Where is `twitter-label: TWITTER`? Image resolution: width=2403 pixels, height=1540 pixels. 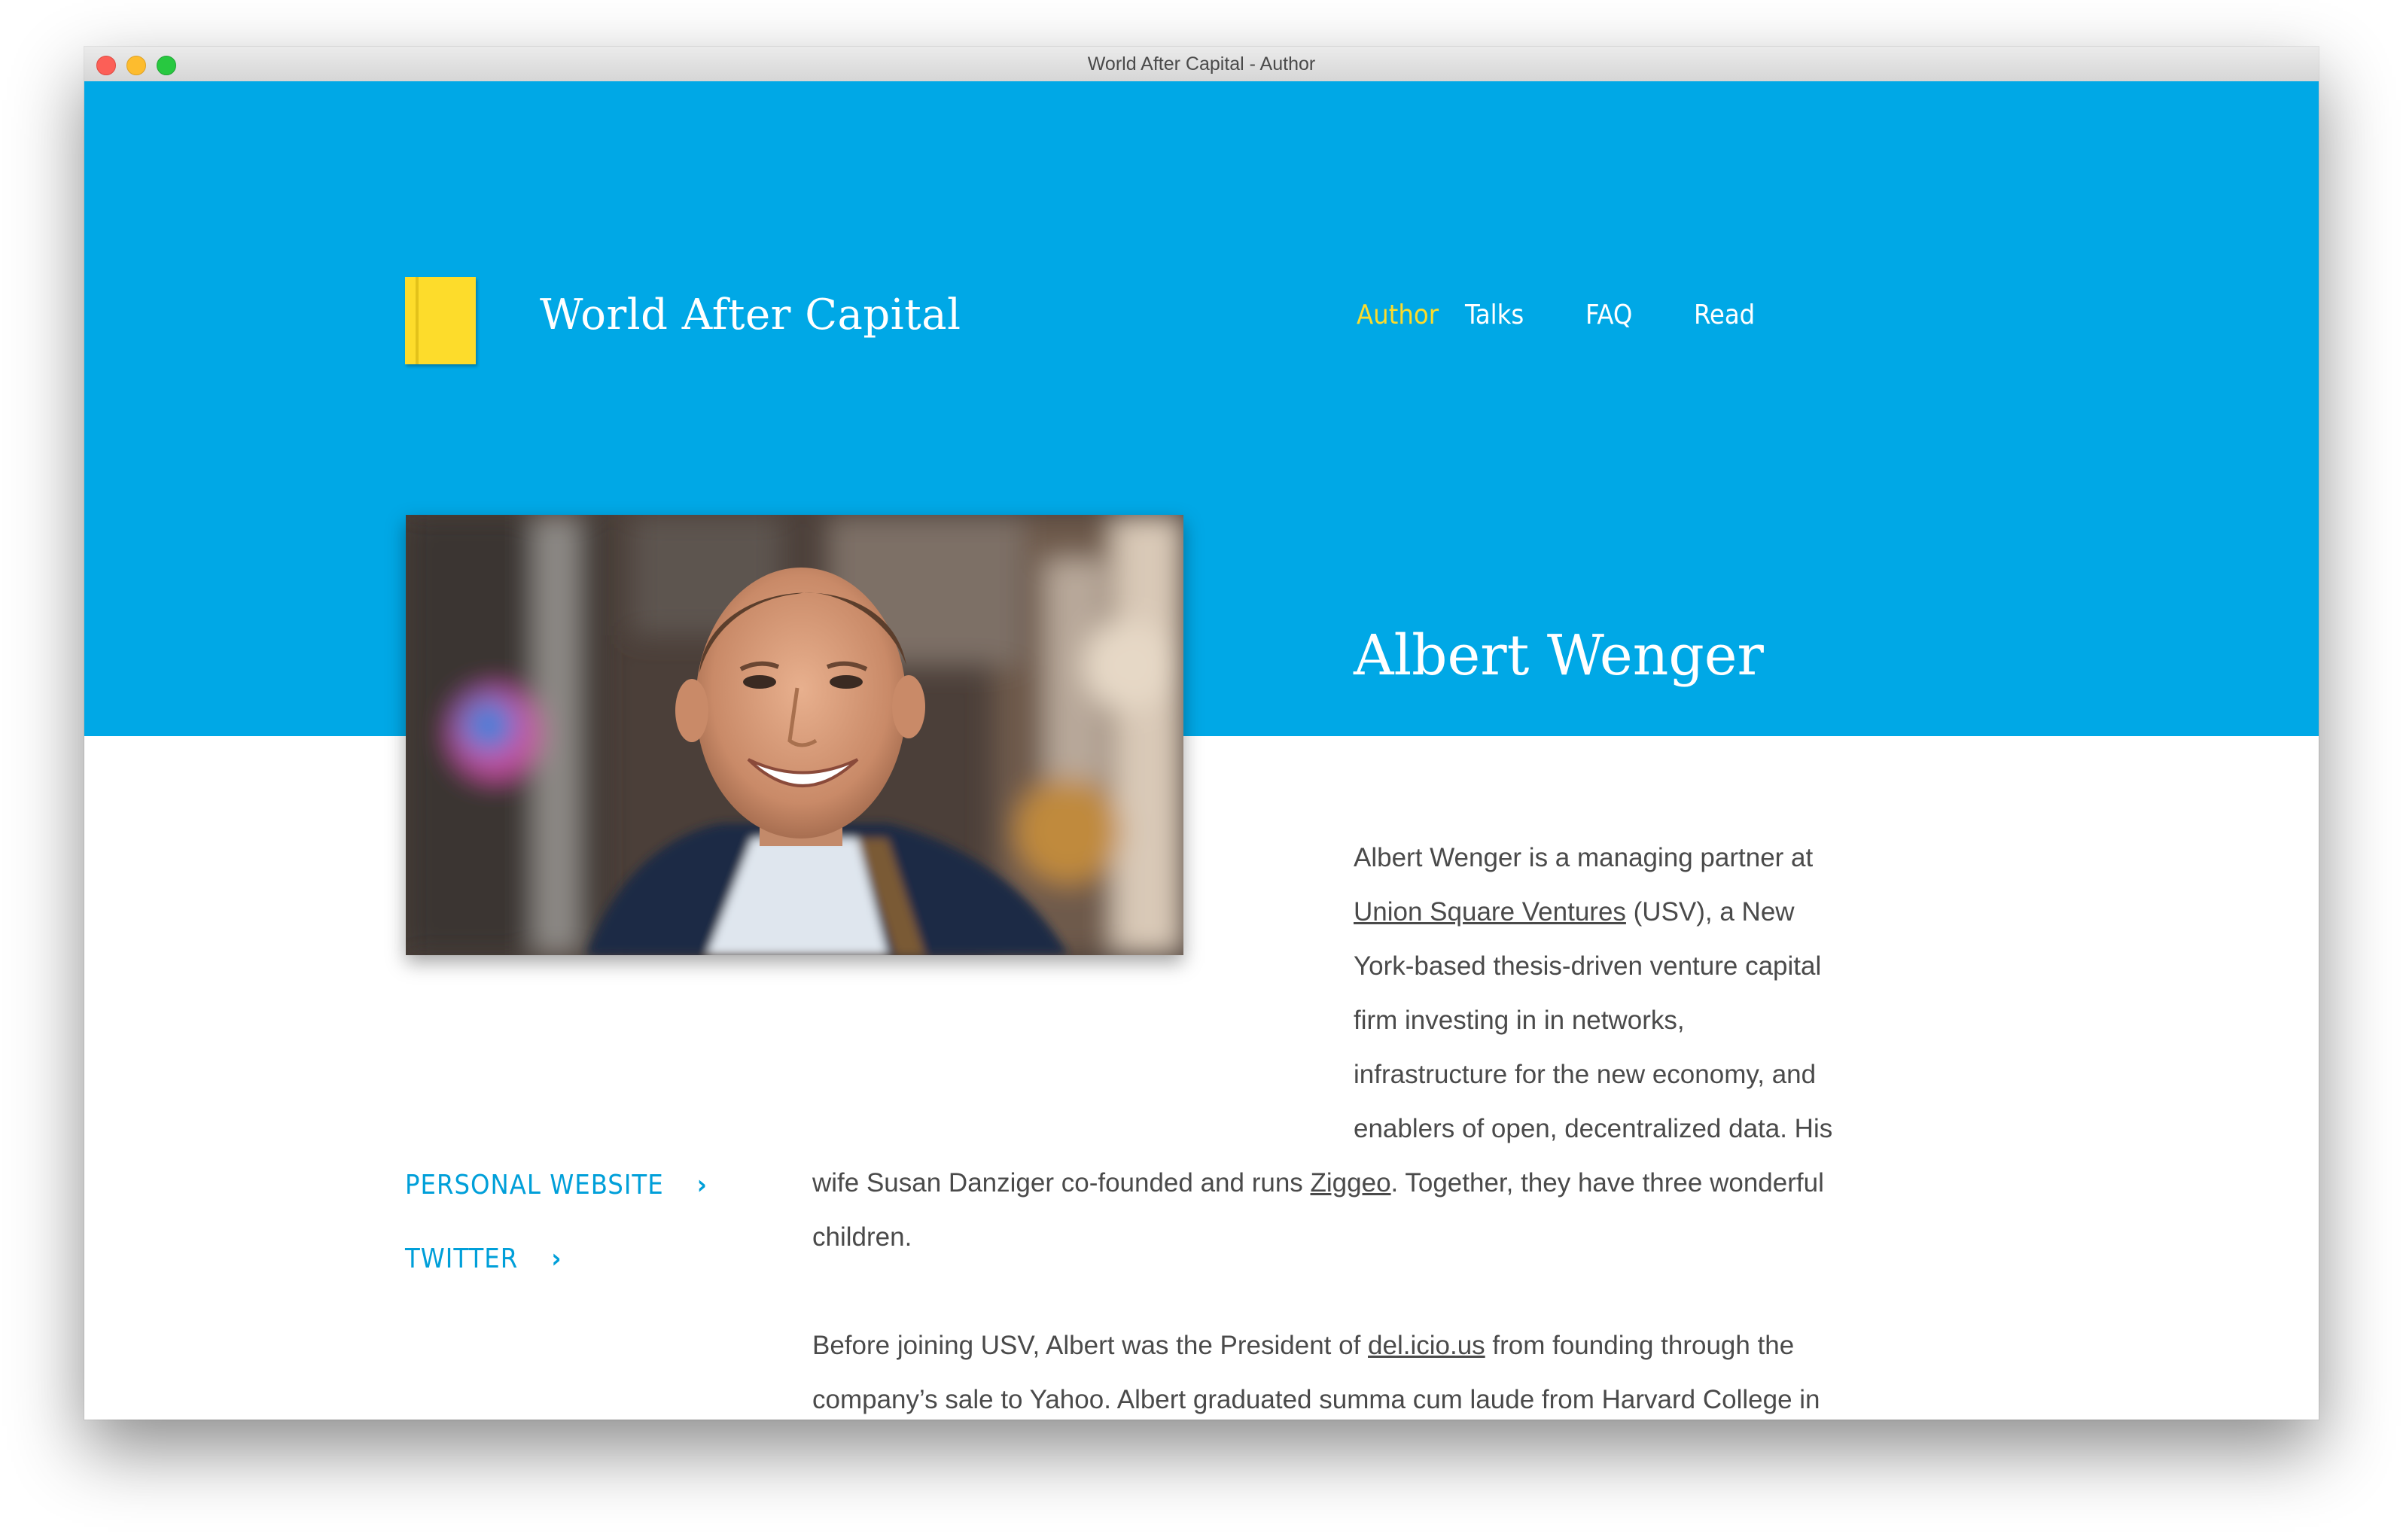 twitter-label: TWITTER is located at coordinates (462, 1258).